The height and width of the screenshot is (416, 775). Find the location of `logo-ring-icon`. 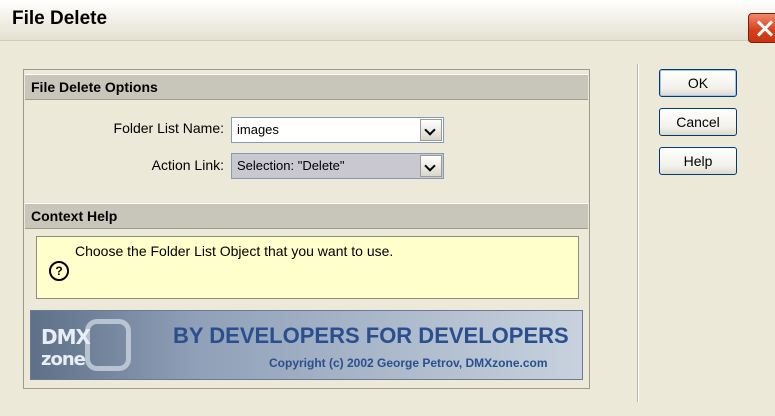

logo-ring-icon is located at coordinates (108, 345).